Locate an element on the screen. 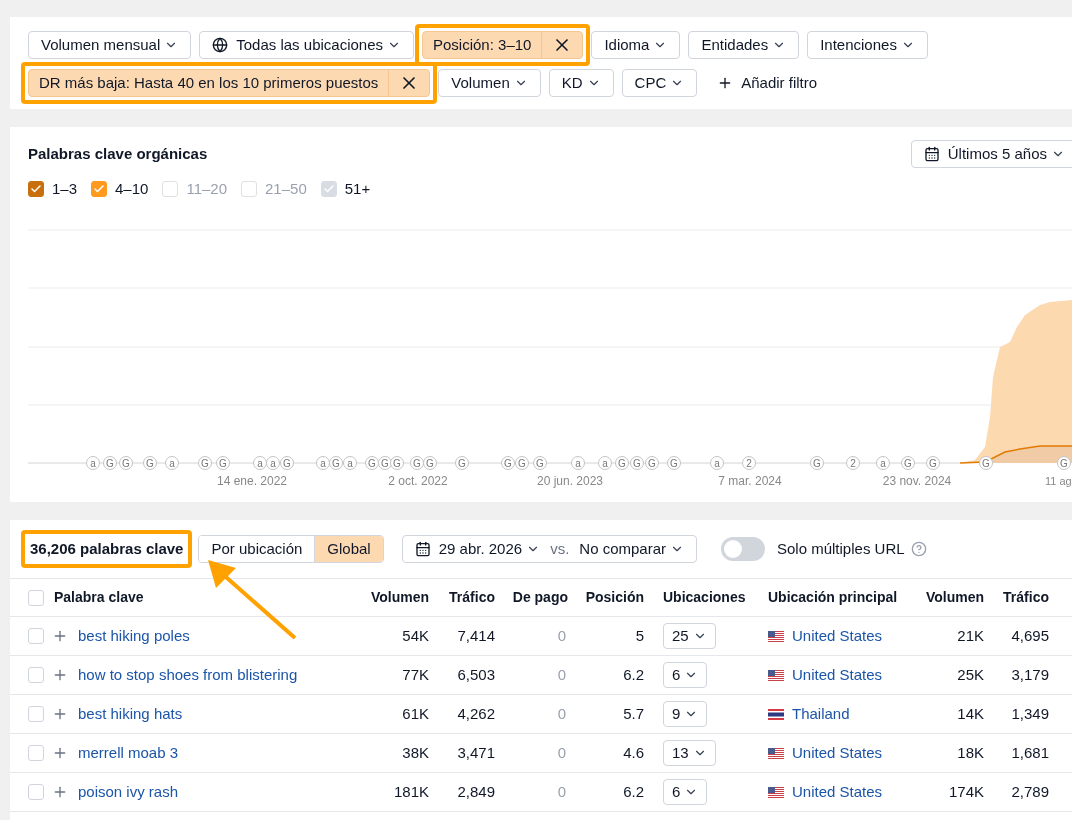  keyword-link: best hiking hats is located at coordinates (130, 714).